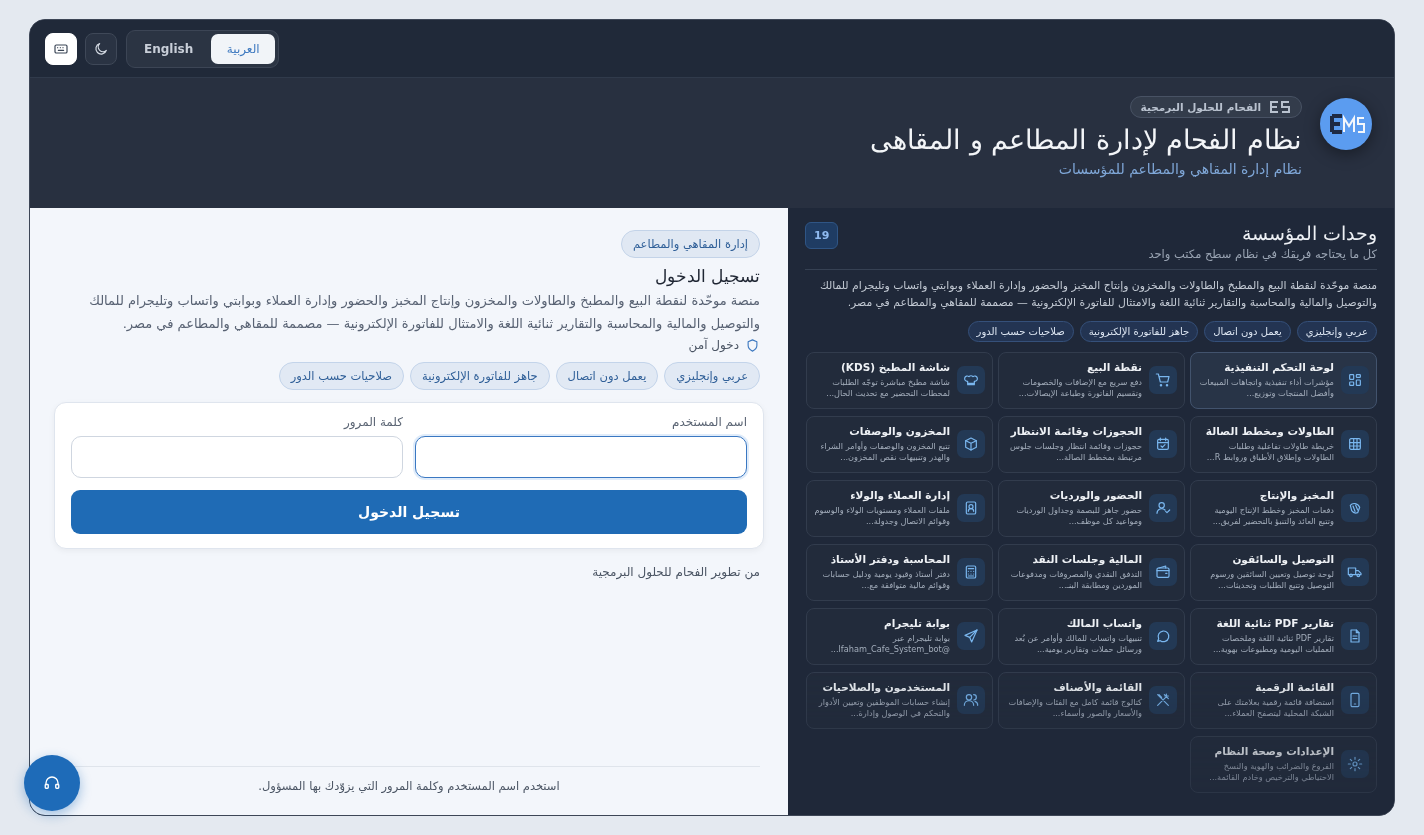  Describe the element at coordinates (1086, 560) in the screenshot. I see `module-title: المالية وجلسات النقد` at that location.